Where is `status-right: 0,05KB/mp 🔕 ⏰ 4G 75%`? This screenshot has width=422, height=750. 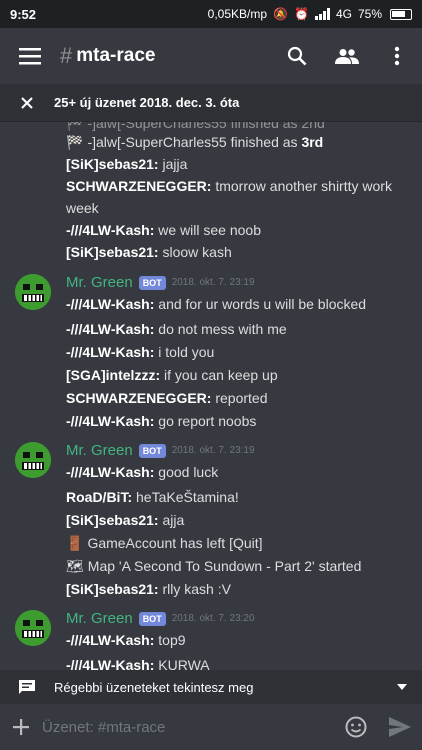 status-right: 0,05KB/mp 🔕 ⏰ 4G 75% is located at coordinates (310, 14).